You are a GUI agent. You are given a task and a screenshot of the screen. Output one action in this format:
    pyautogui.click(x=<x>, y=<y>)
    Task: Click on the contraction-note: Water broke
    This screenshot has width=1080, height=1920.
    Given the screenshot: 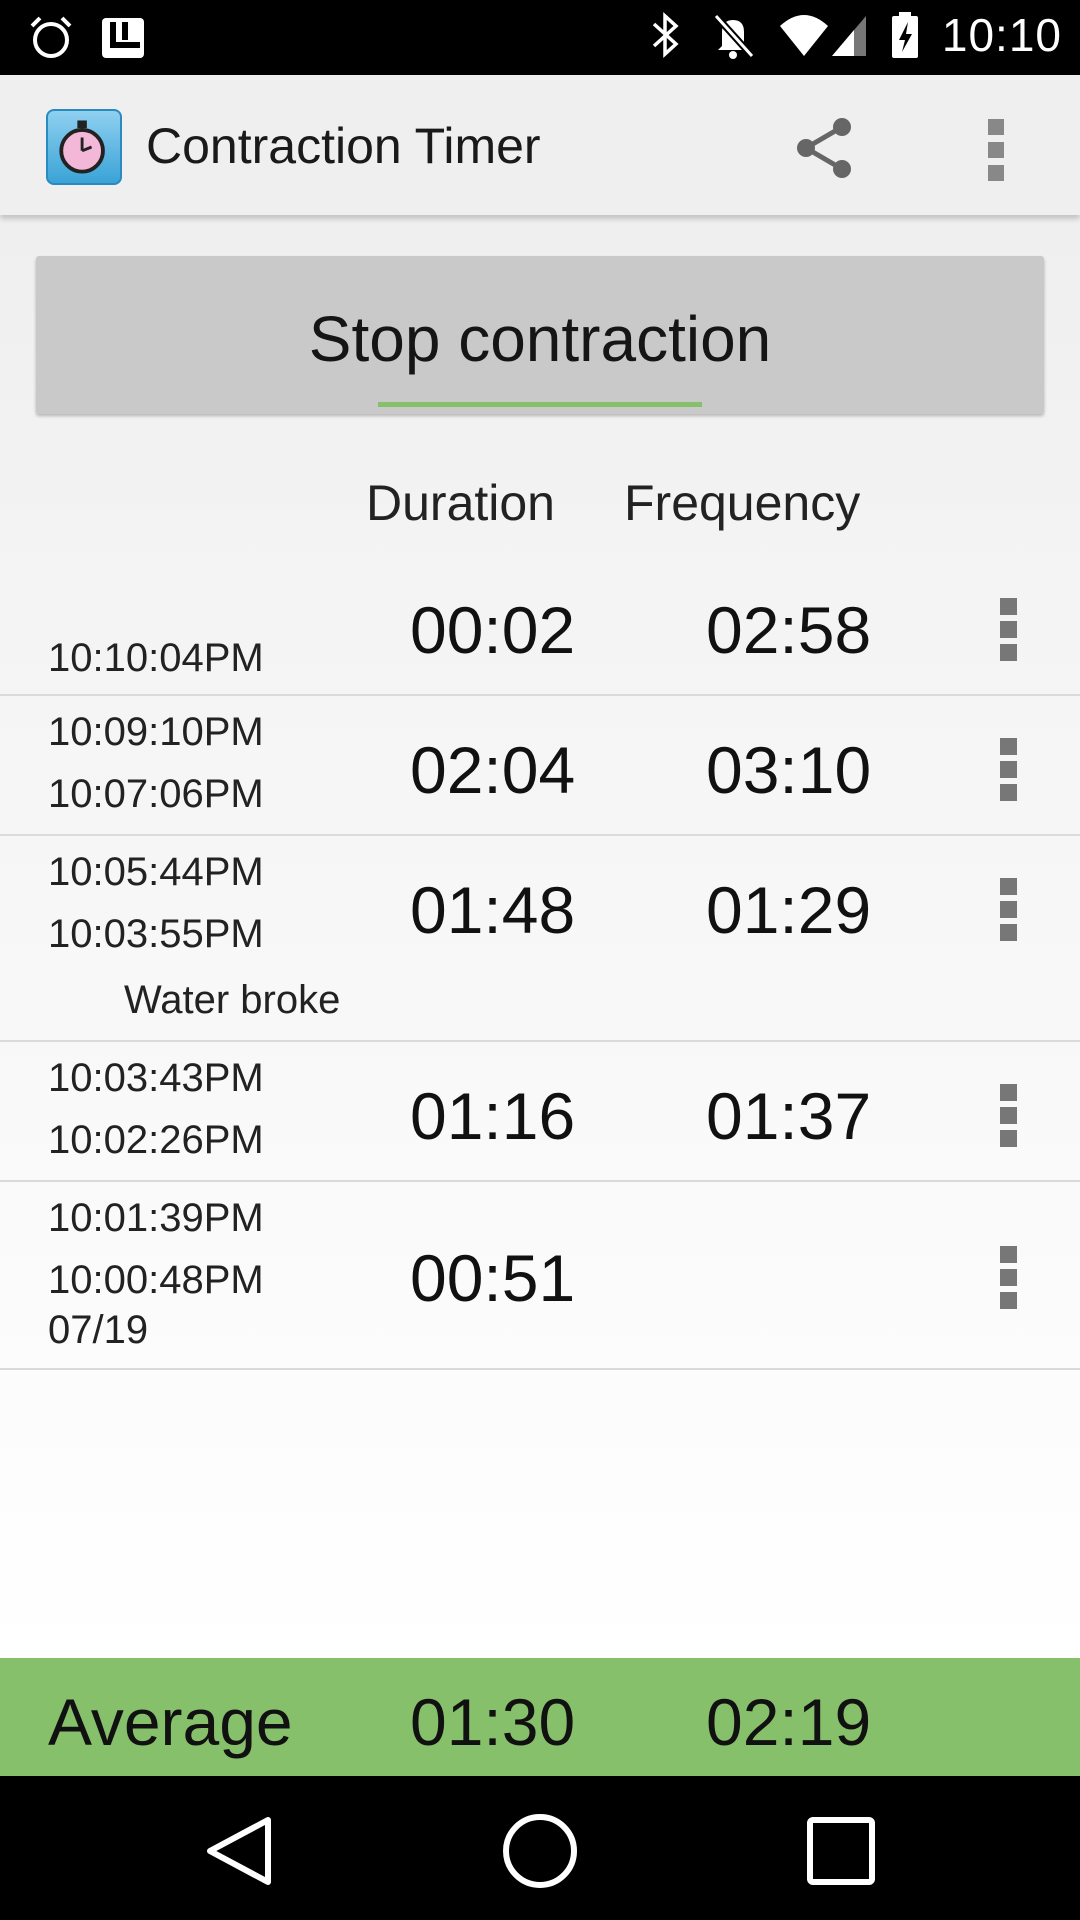 What is the action you would take?
    pyautogui.click(x=232, y=1000)
    